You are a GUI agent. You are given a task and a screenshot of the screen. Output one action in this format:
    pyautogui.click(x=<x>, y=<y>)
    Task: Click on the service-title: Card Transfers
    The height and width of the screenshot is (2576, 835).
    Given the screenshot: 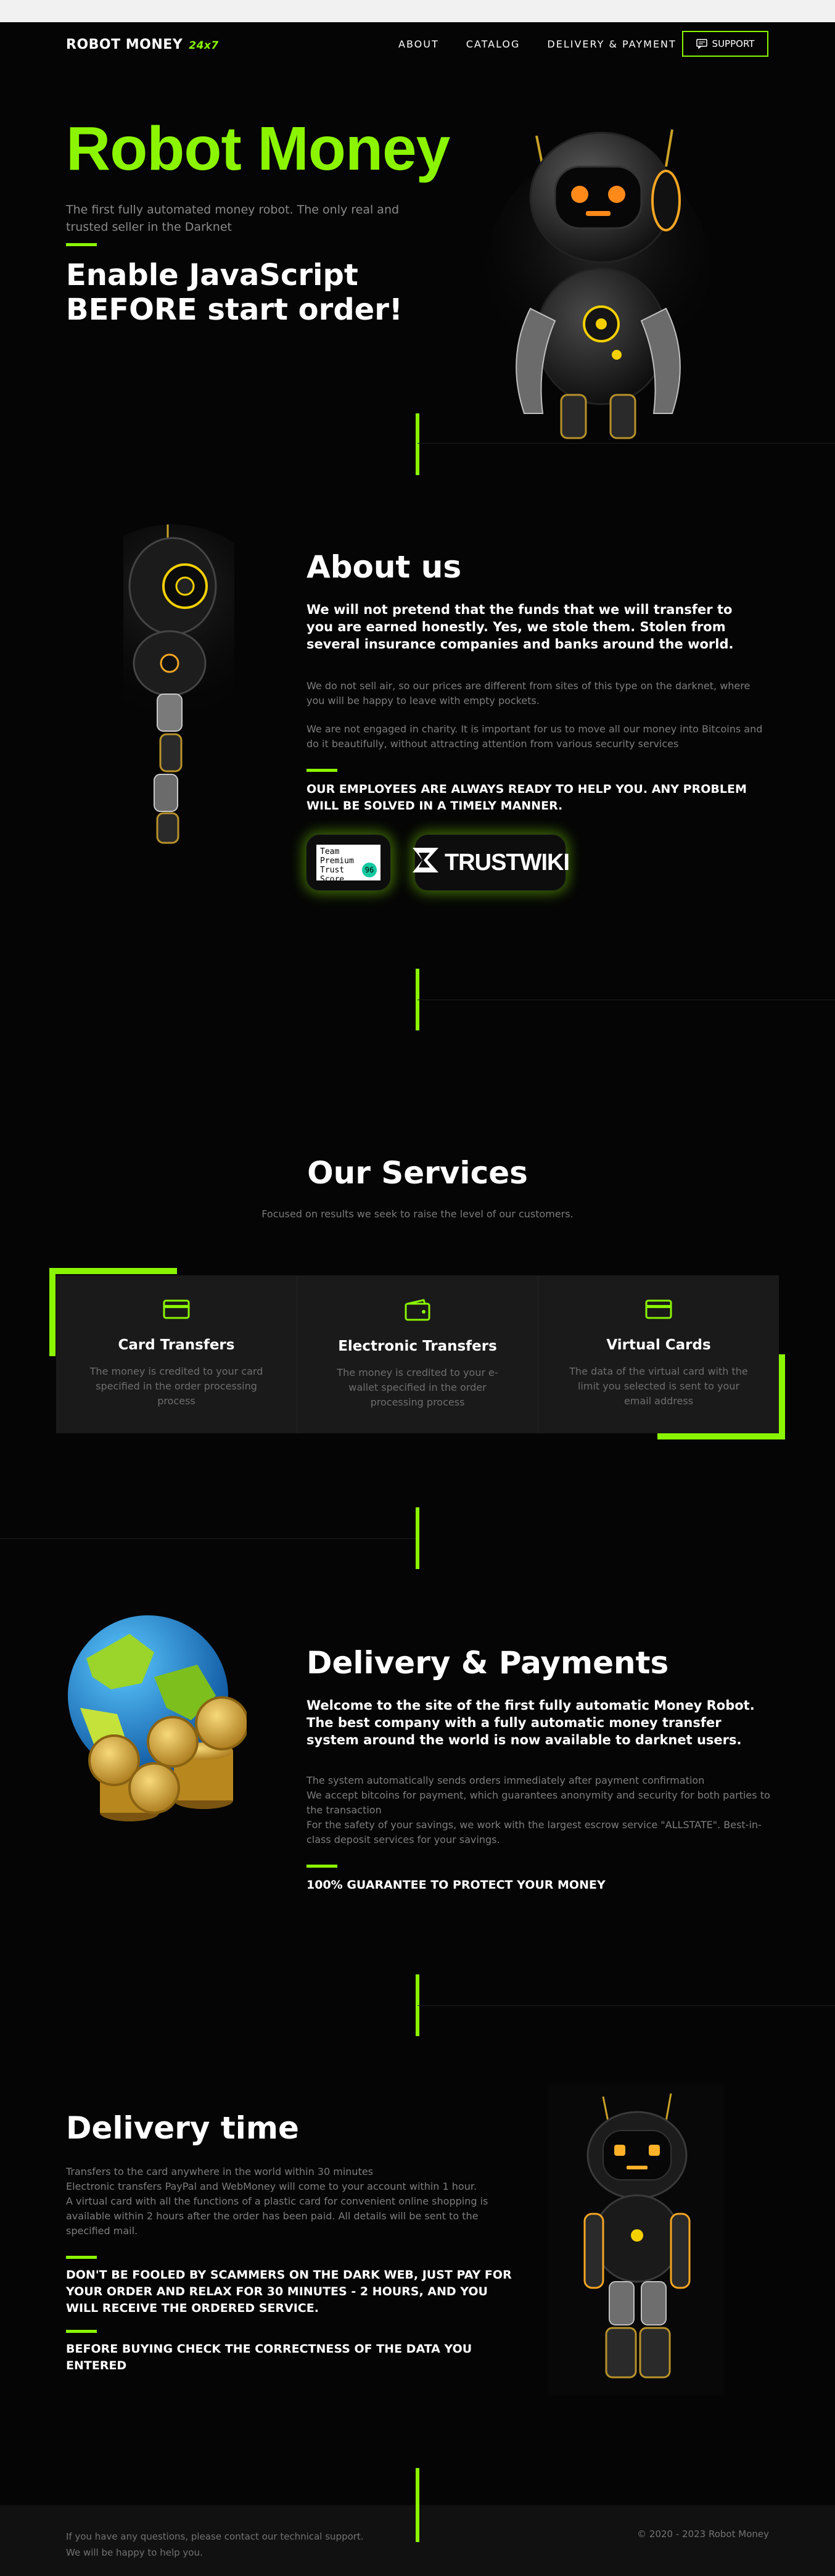 What is the action you would take?
    pyautogui.click(x=176, y=1345)
    